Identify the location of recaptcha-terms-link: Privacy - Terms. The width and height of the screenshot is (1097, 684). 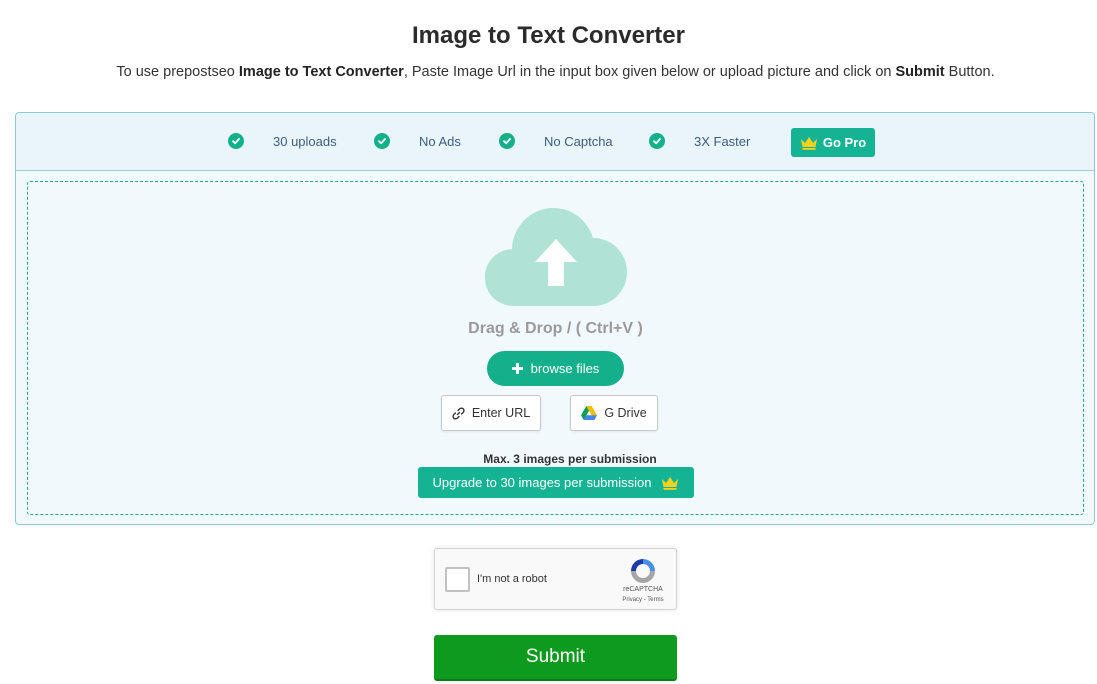
(643, 600).